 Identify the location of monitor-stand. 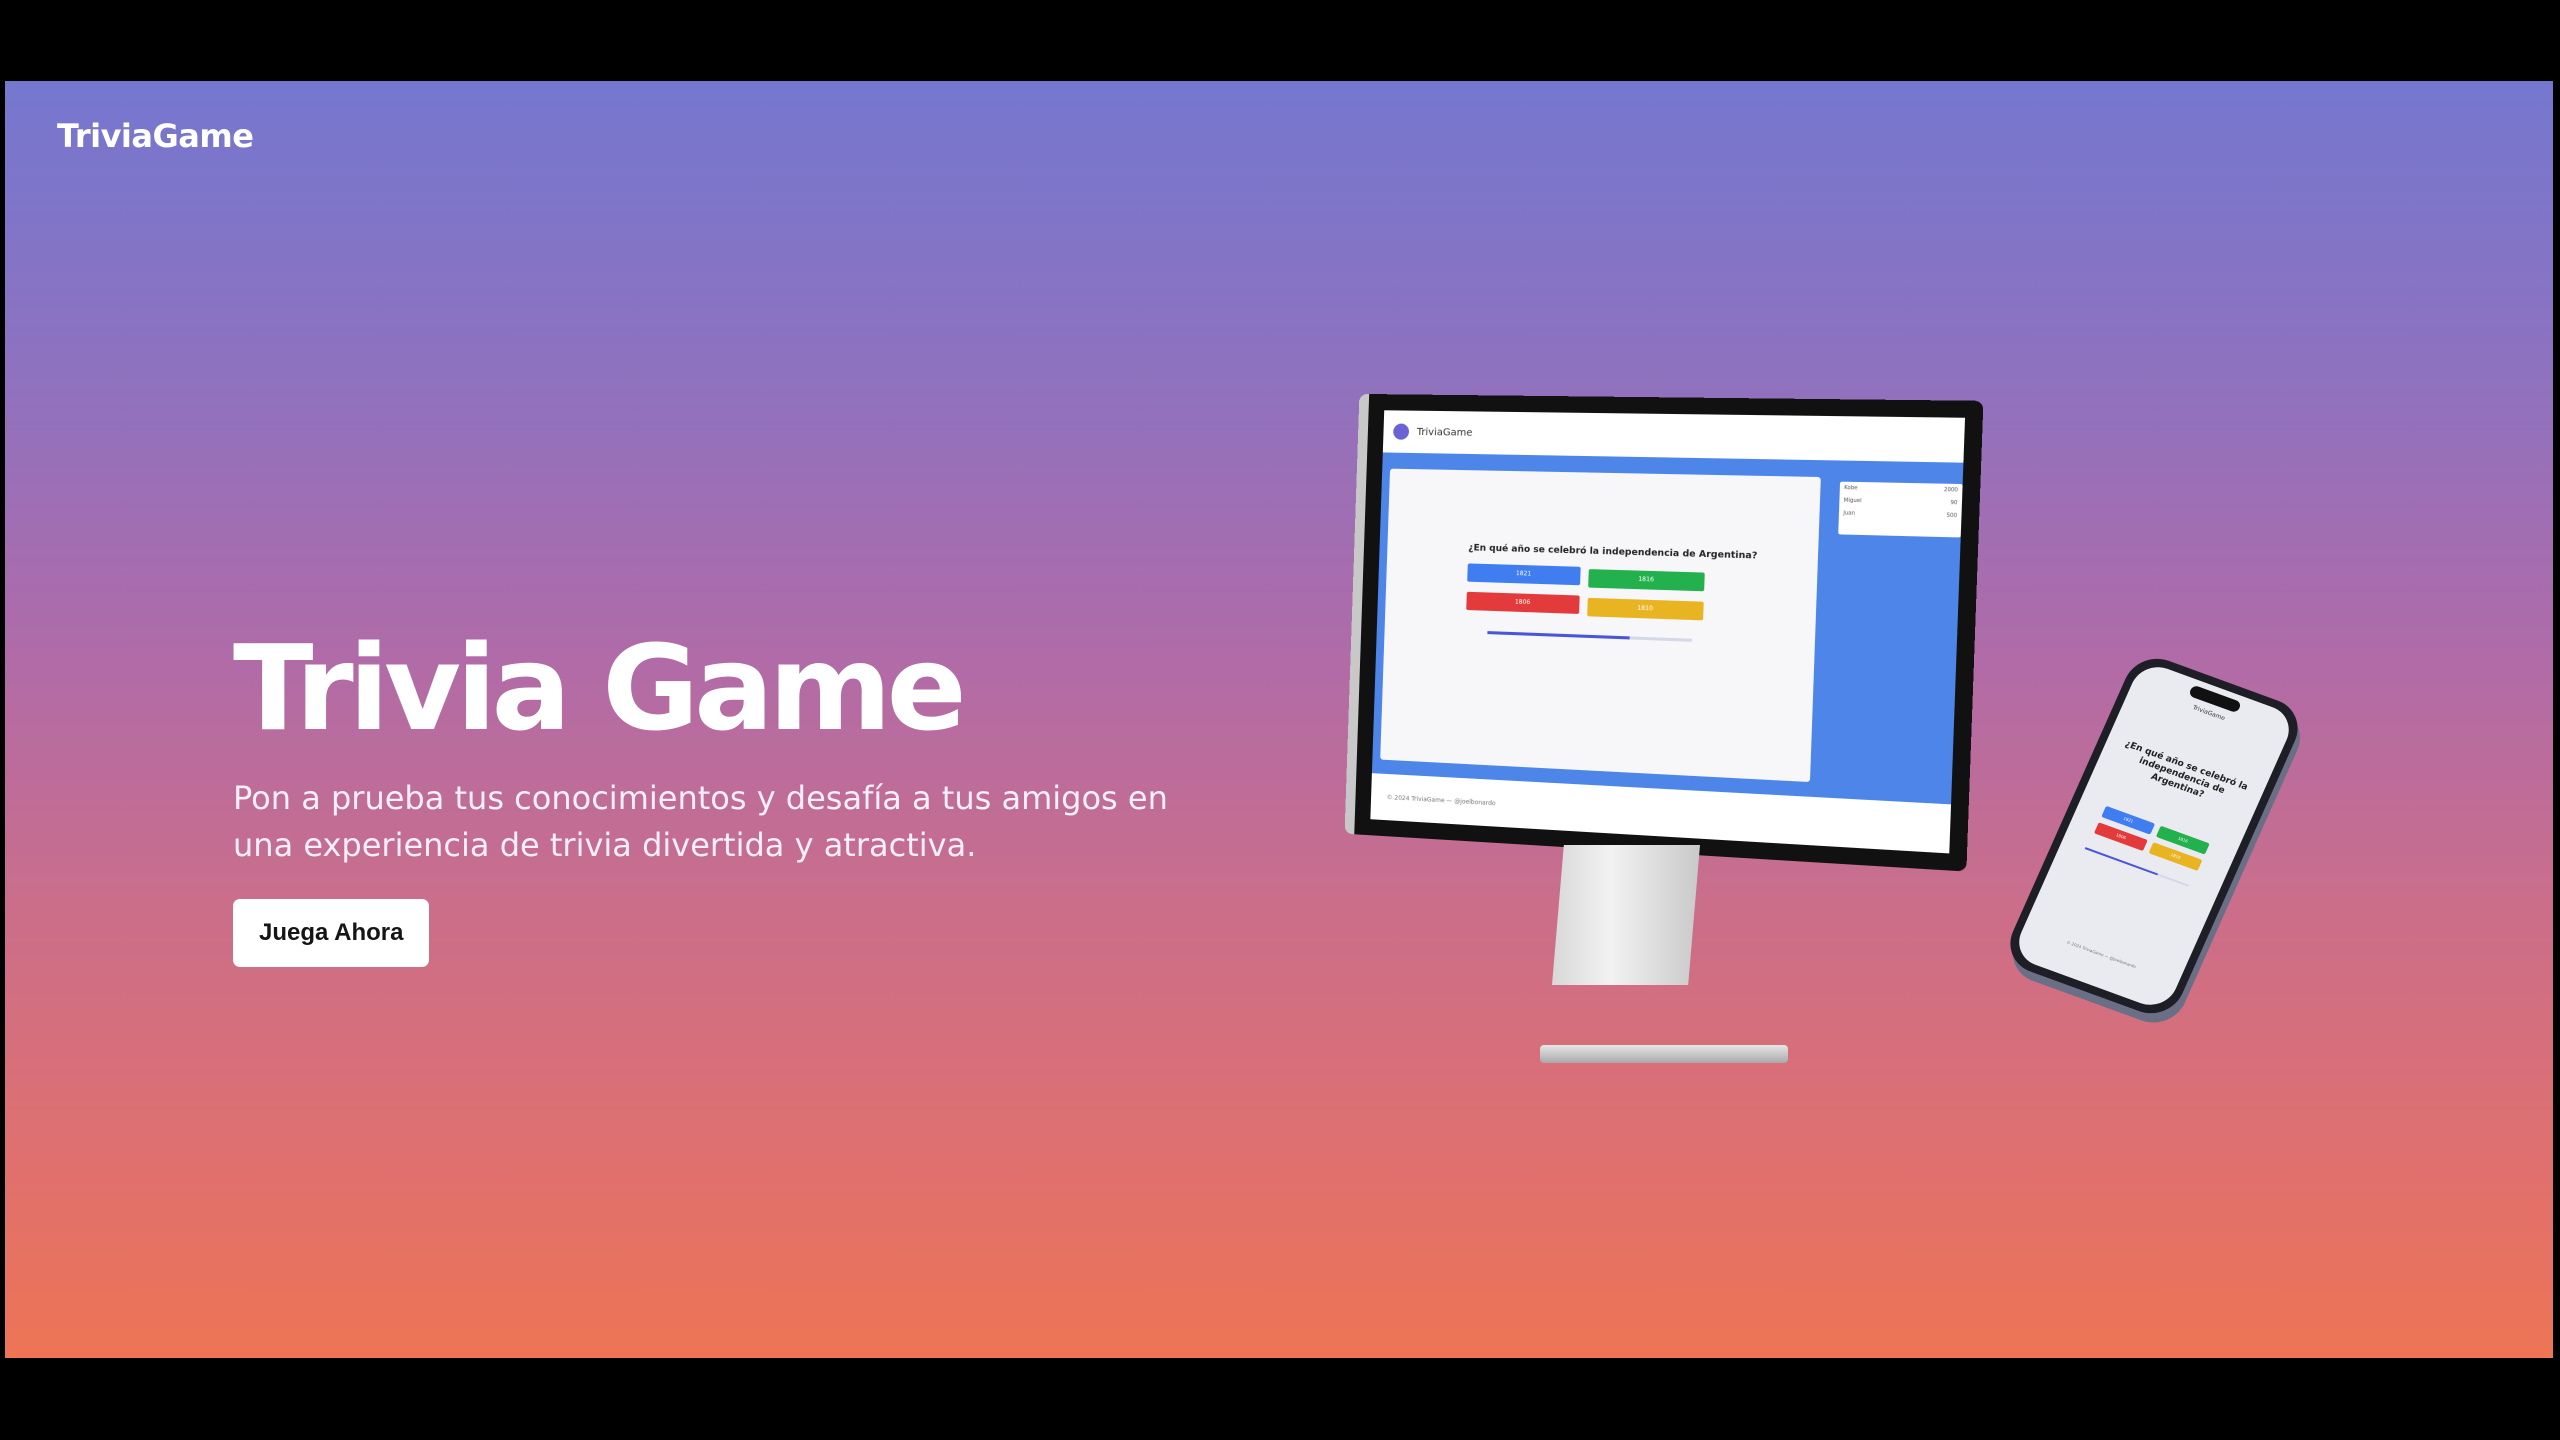
(1626, 915).